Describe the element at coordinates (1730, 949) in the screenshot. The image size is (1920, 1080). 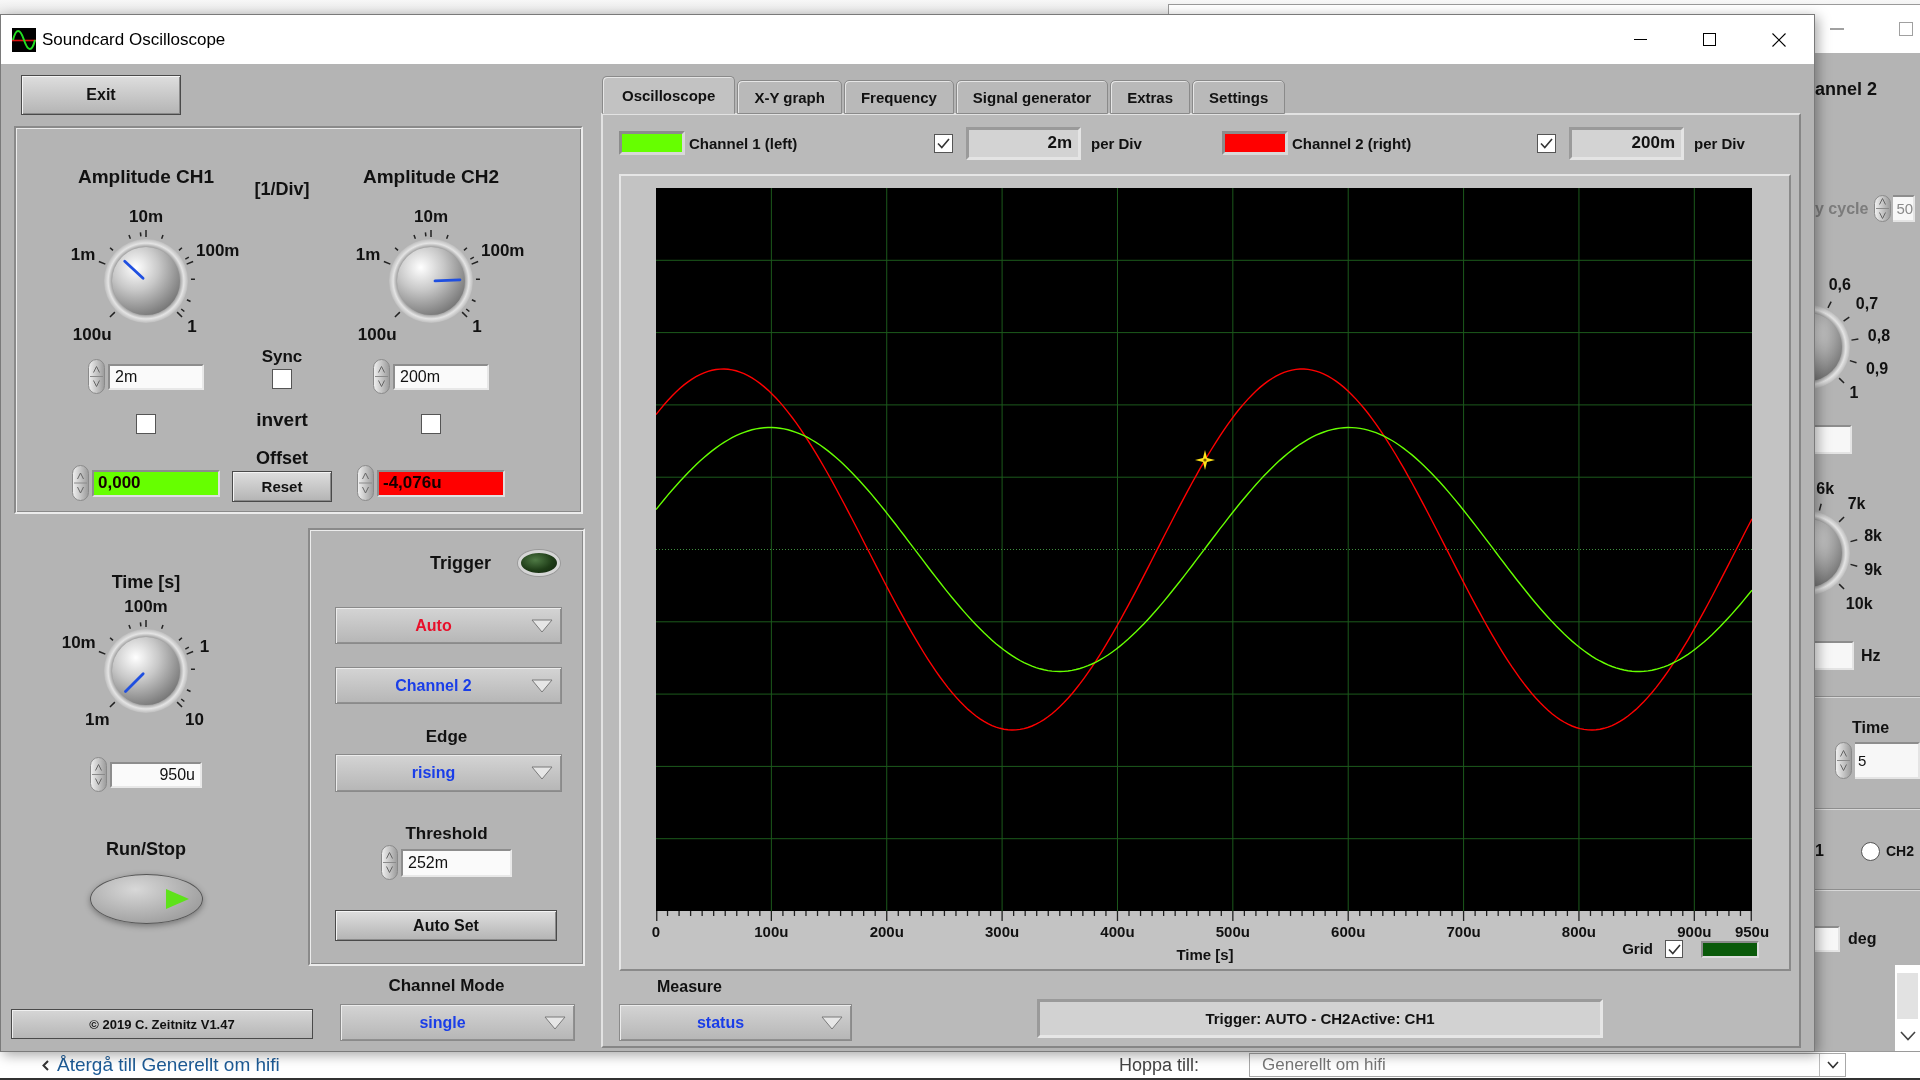
I see `swatch-icon` at that location.